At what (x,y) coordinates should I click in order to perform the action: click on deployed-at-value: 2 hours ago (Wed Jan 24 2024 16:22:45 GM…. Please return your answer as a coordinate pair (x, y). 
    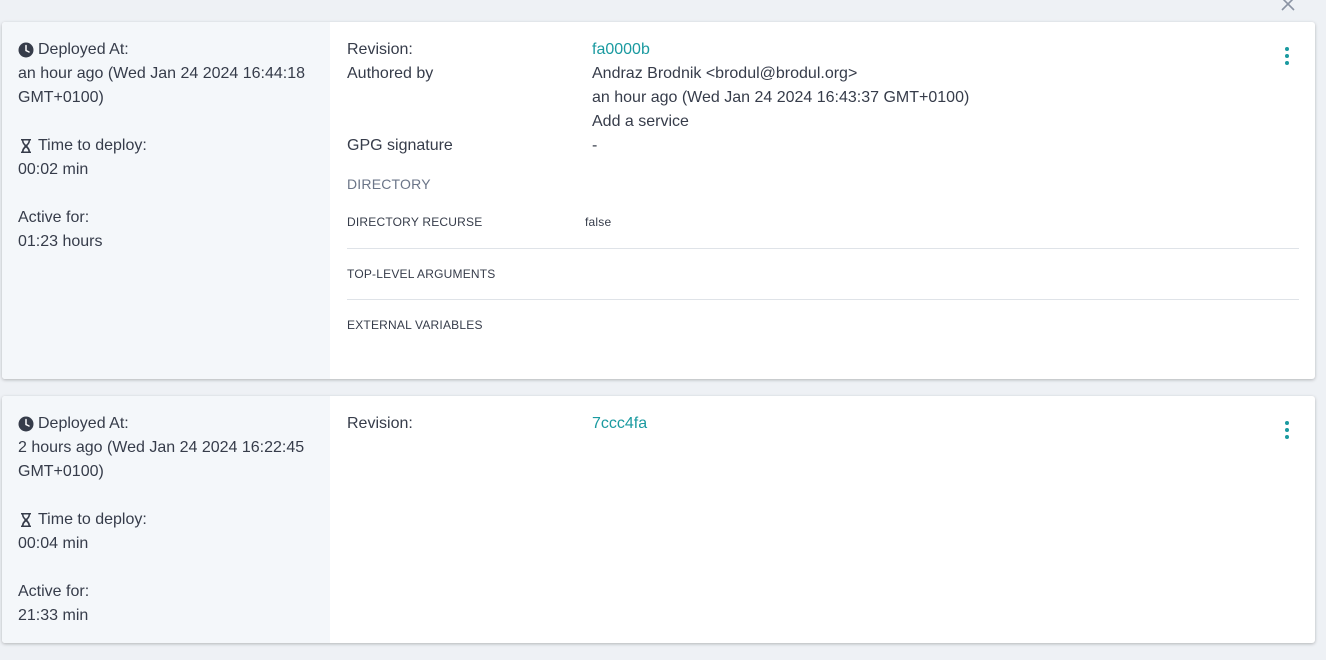
    Looking at the image, I should click on (161, 459).